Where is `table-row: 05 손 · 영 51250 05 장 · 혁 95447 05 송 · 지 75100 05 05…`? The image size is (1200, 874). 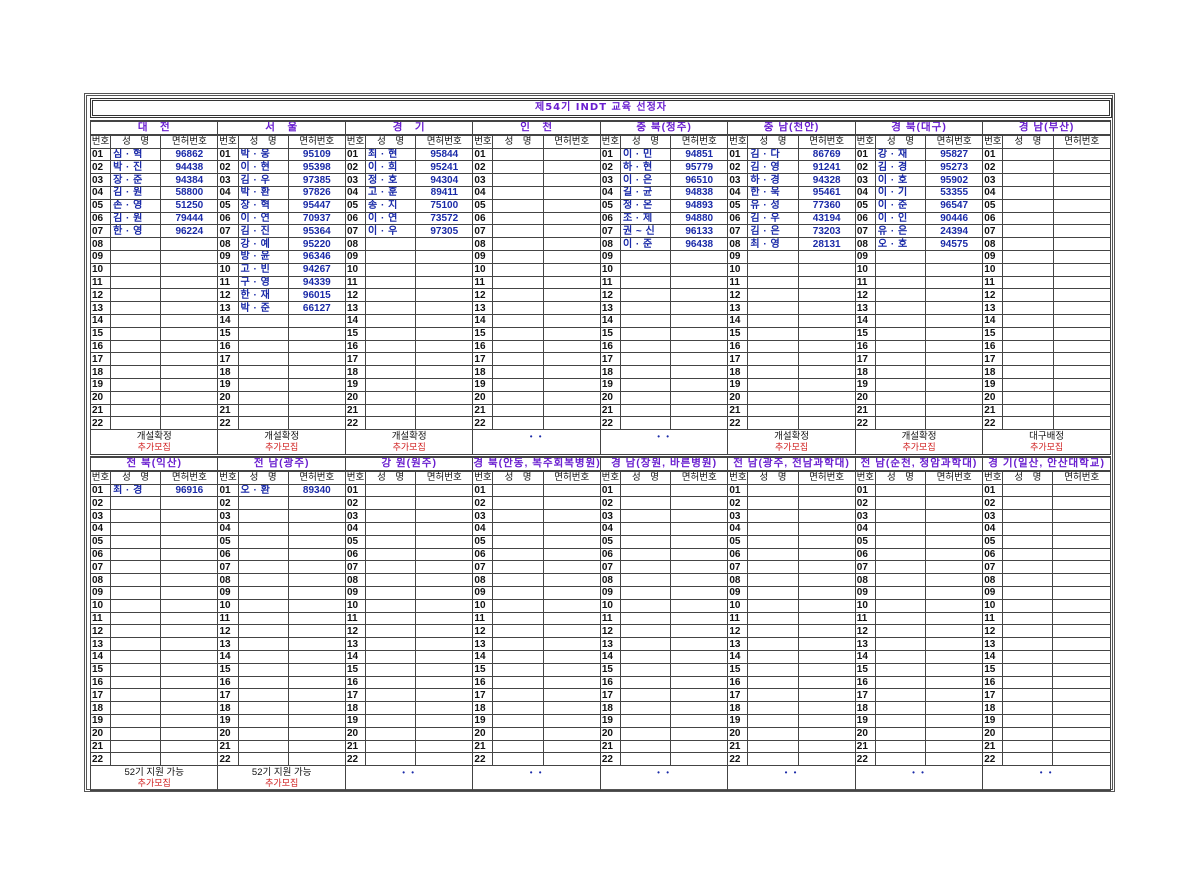 table-row: 05 손 · 영 51250 05 장 · 혁 95447 05 송 · 지 75100 05 05… is located at coordinates (600, 205).